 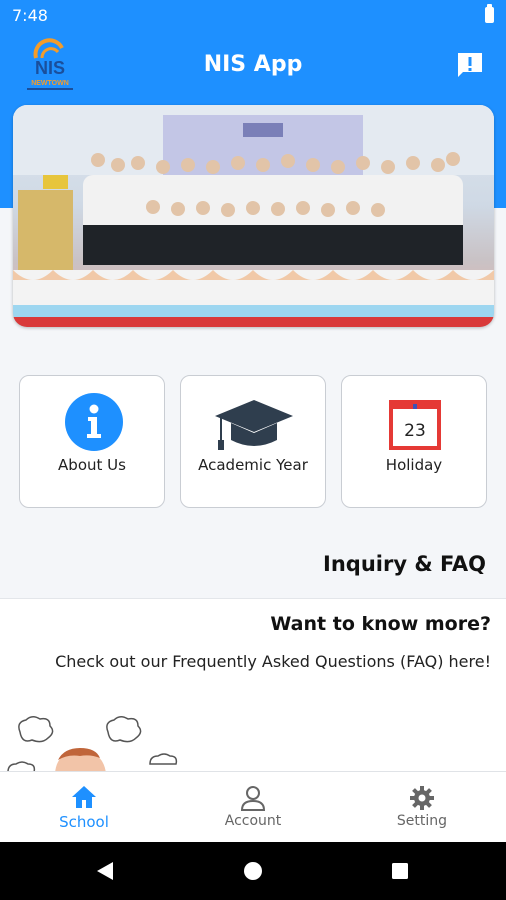 I want to click on about-us-card: About Us, so click(x=92, y=441).